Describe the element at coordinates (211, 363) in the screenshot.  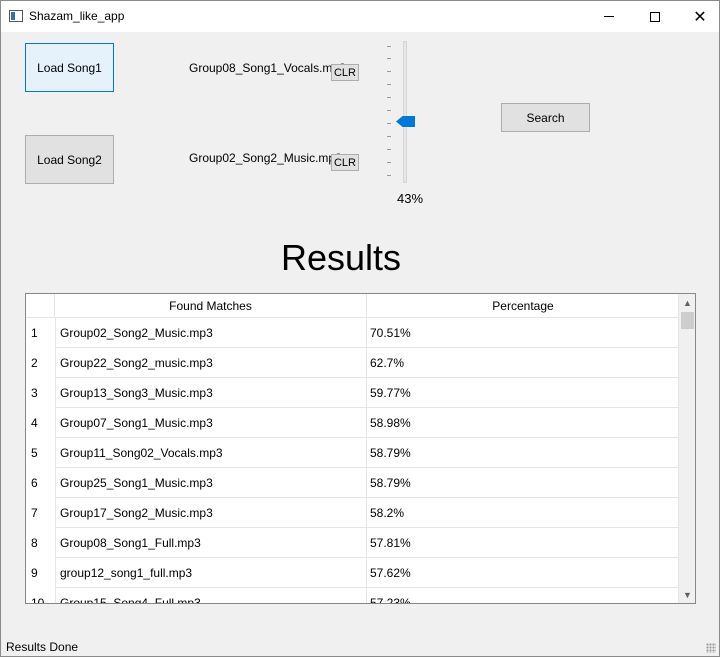
I see `match-filename-cell: Group22_Song2_music.mp3` at that location.